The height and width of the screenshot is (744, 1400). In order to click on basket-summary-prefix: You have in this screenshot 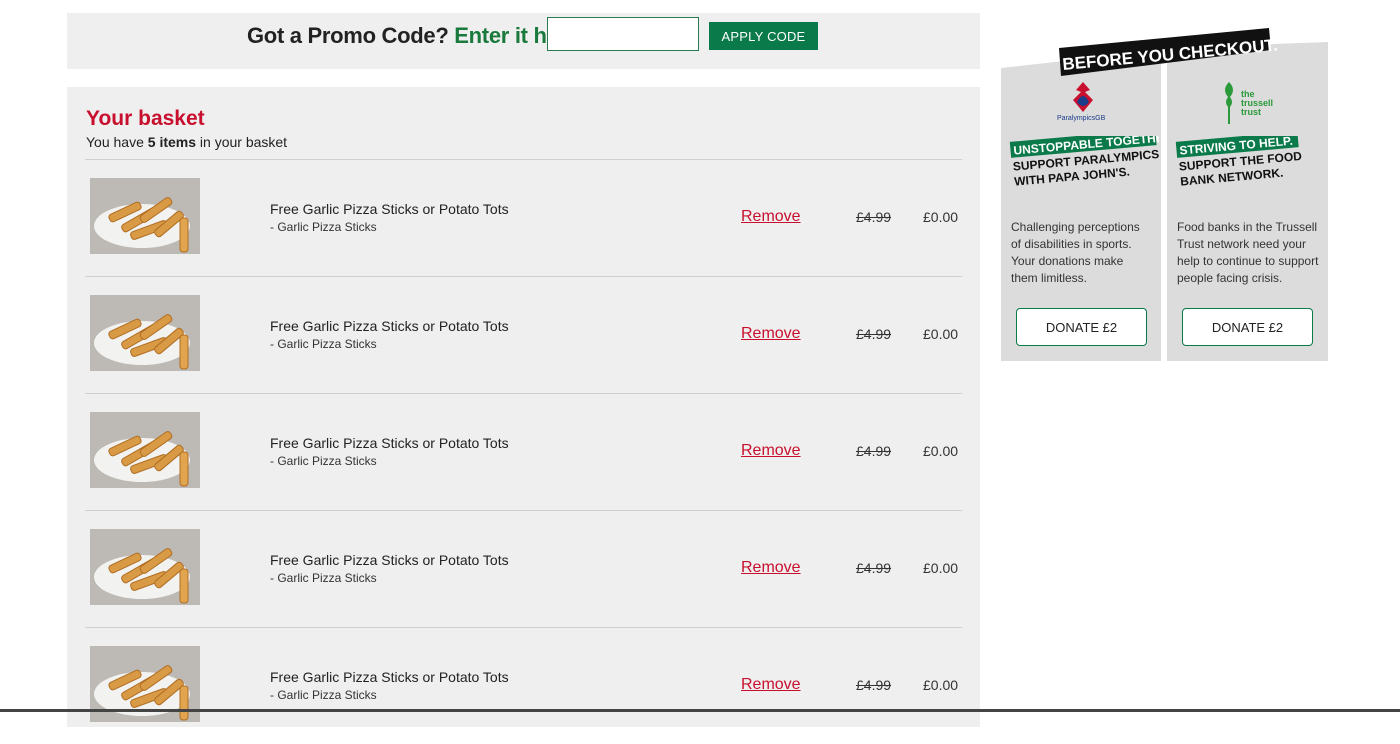, I will do `click(115, 142)`.